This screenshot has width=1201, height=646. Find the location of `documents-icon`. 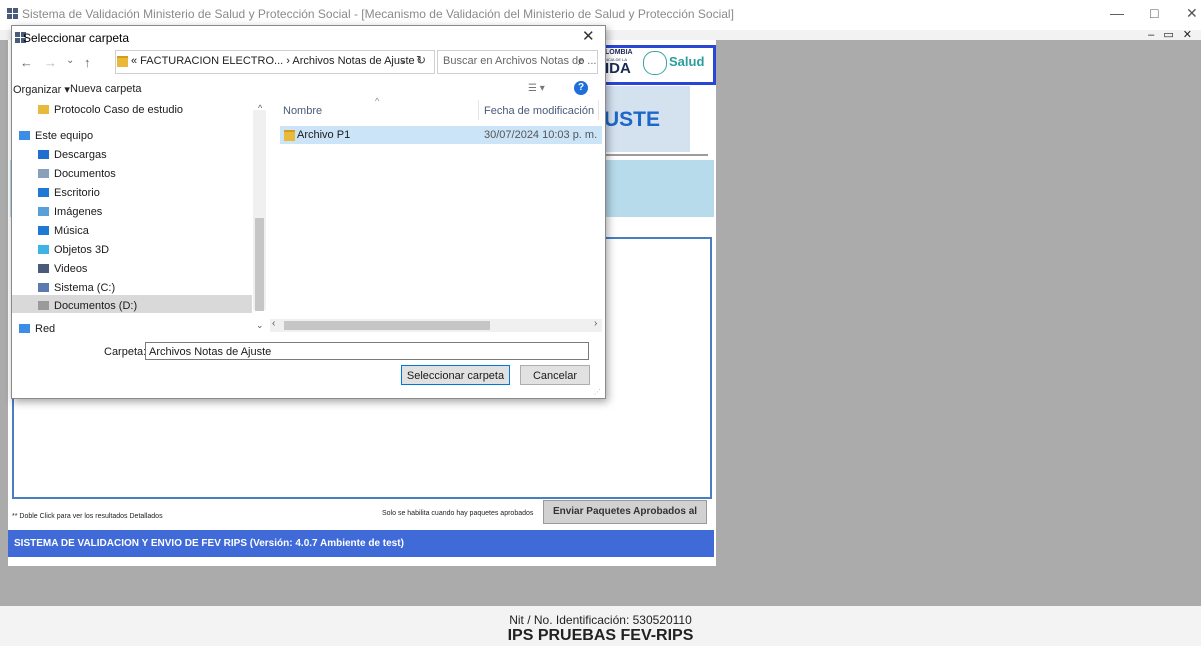

documents-icon is located at coordinates (43, 173).